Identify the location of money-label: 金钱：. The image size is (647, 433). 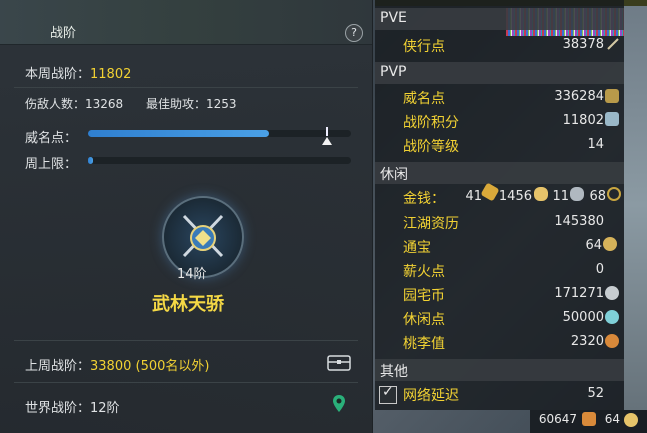
(424, 199).